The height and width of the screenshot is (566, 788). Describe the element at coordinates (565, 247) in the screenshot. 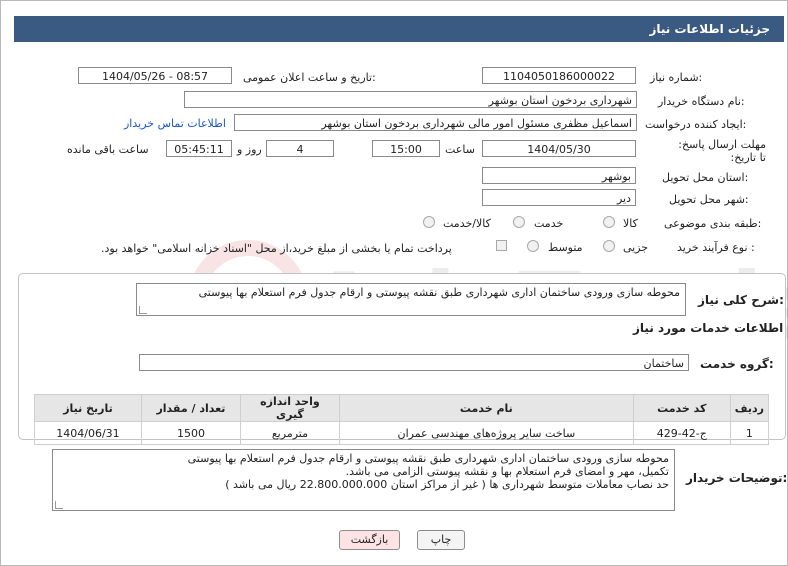

I see `purchase-option-medium: متوسط` at that location.